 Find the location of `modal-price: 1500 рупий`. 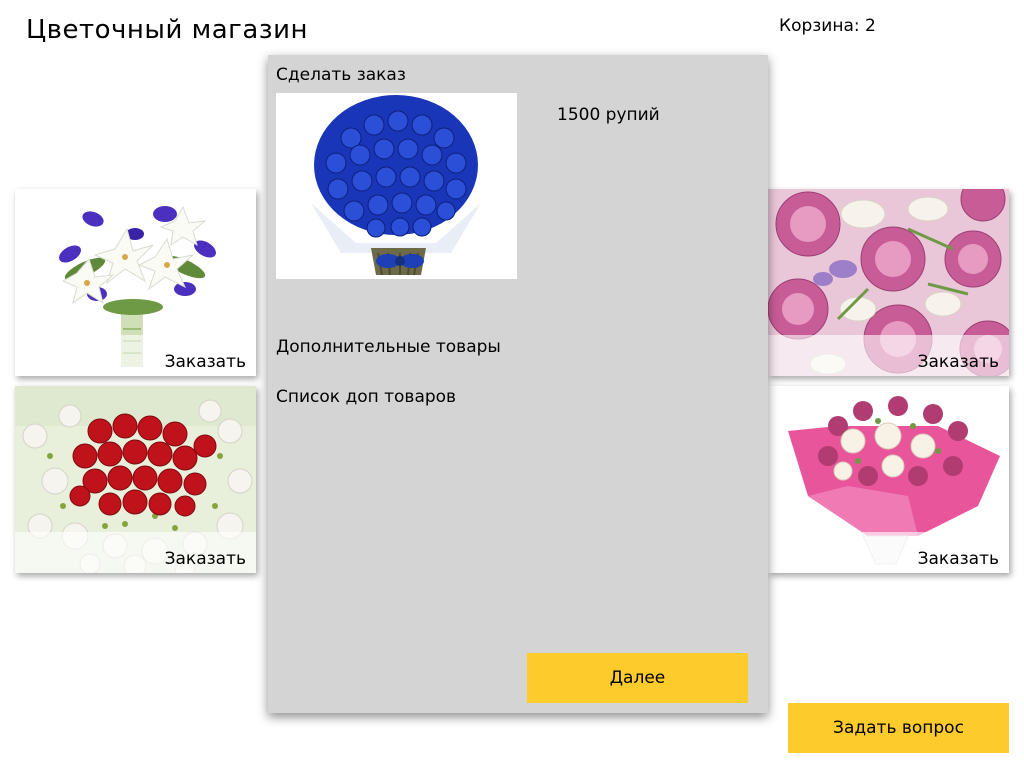

modal-price: 1500 рупий is located at coordinates (608, 115).